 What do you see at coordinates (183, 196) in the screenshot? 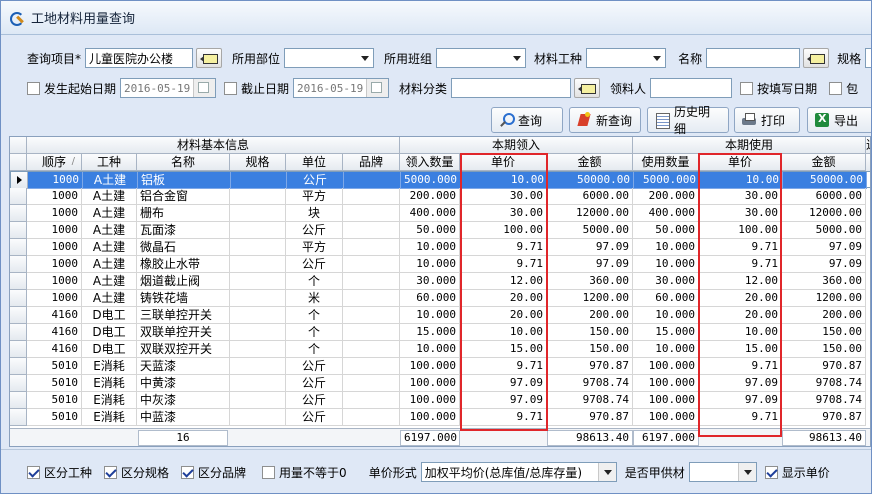
I see `cell-name: 铝合金窗` at bounding box center [183, 196].